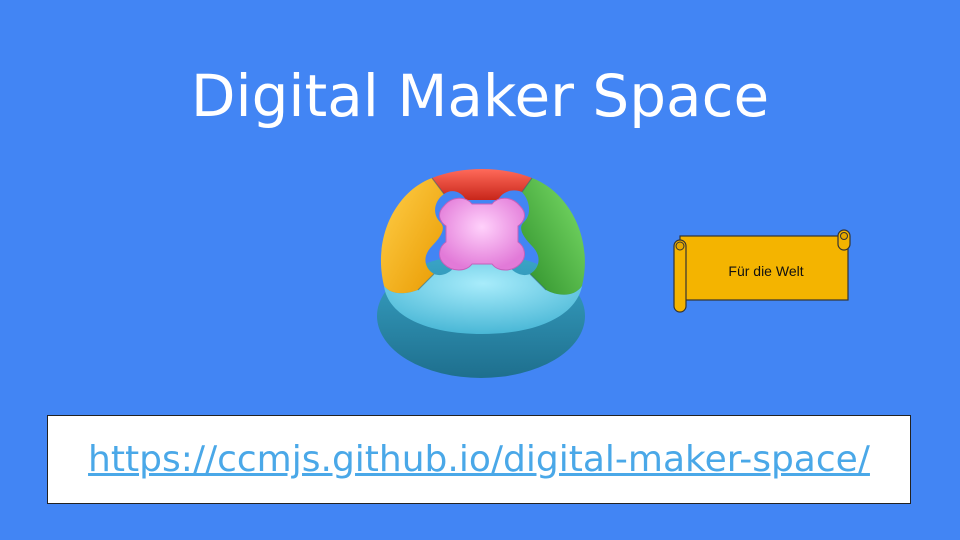 This screenshot has height=540, width=960. I want to click on puzzle-logo-icon, so click(481, 273).